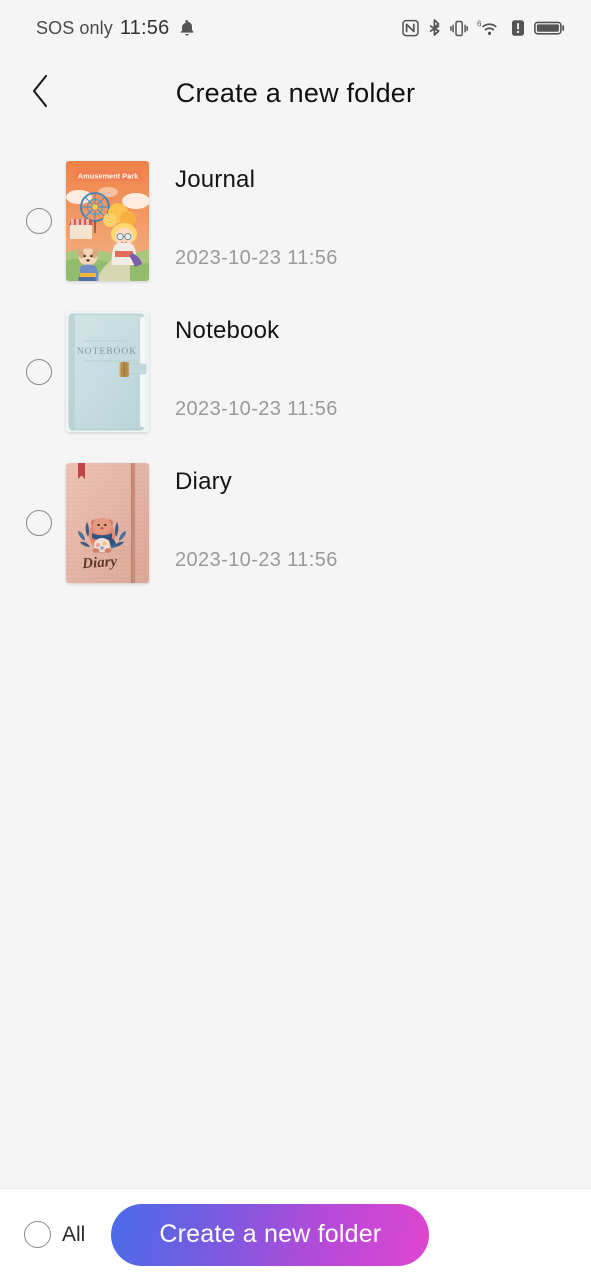 Image resolution: width=591 pixels, height=1280 pixels. Describe the element at coordinates (39, 371) in the screenshot. I see `item-radio-notebook` at that location.